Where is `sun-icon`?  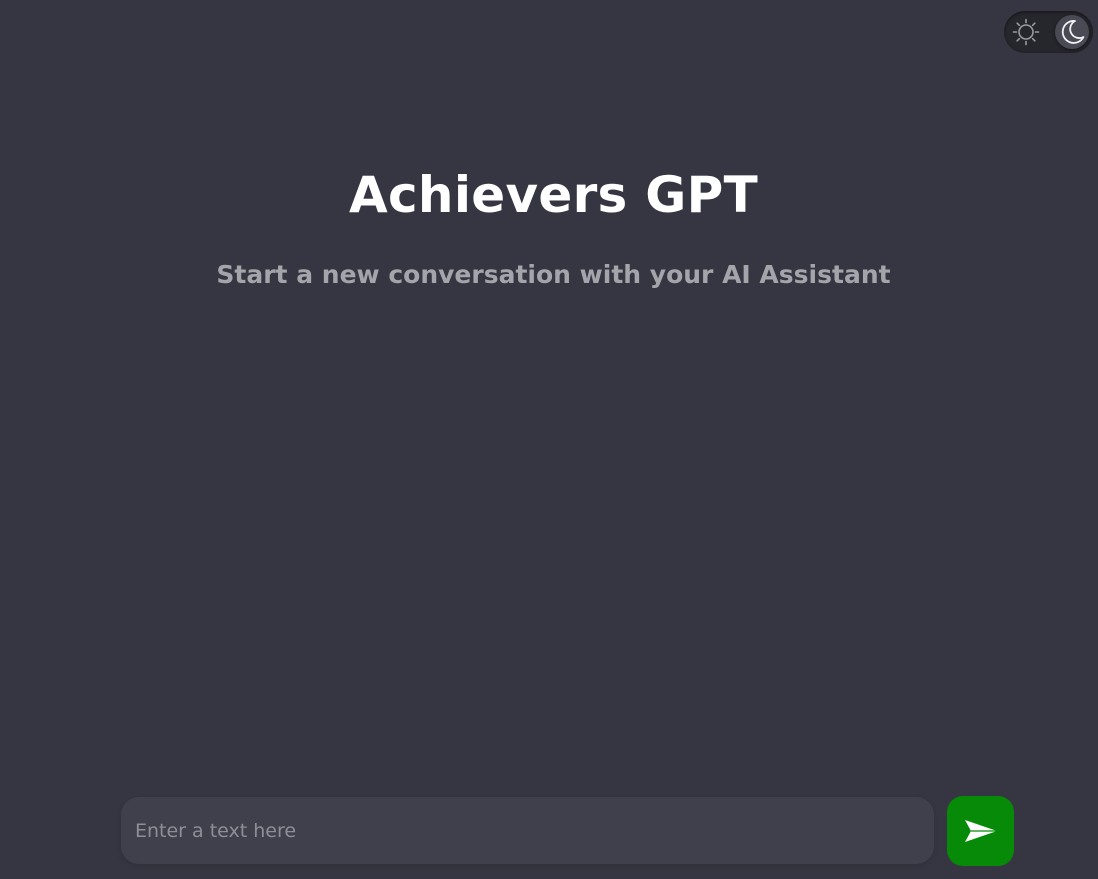 sun-icon is located at coordinates (1026, 32).